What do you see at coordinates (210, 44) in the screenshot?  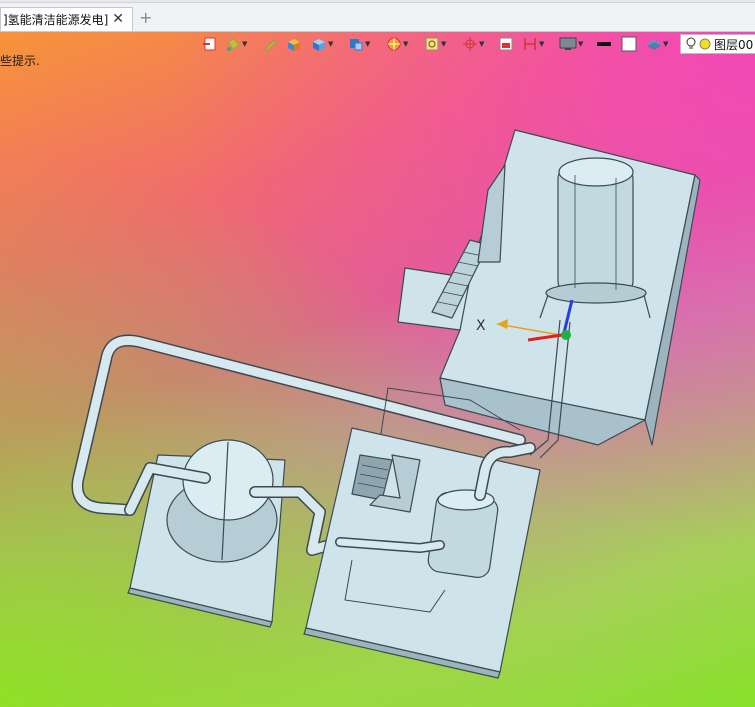 I see `import-icon` at bounding box center [210, 44].